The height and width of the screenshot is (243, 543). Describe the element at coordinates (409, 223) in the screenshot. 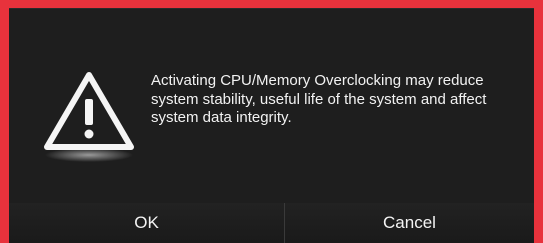

I see `cancel-button: Cancel` at that location.